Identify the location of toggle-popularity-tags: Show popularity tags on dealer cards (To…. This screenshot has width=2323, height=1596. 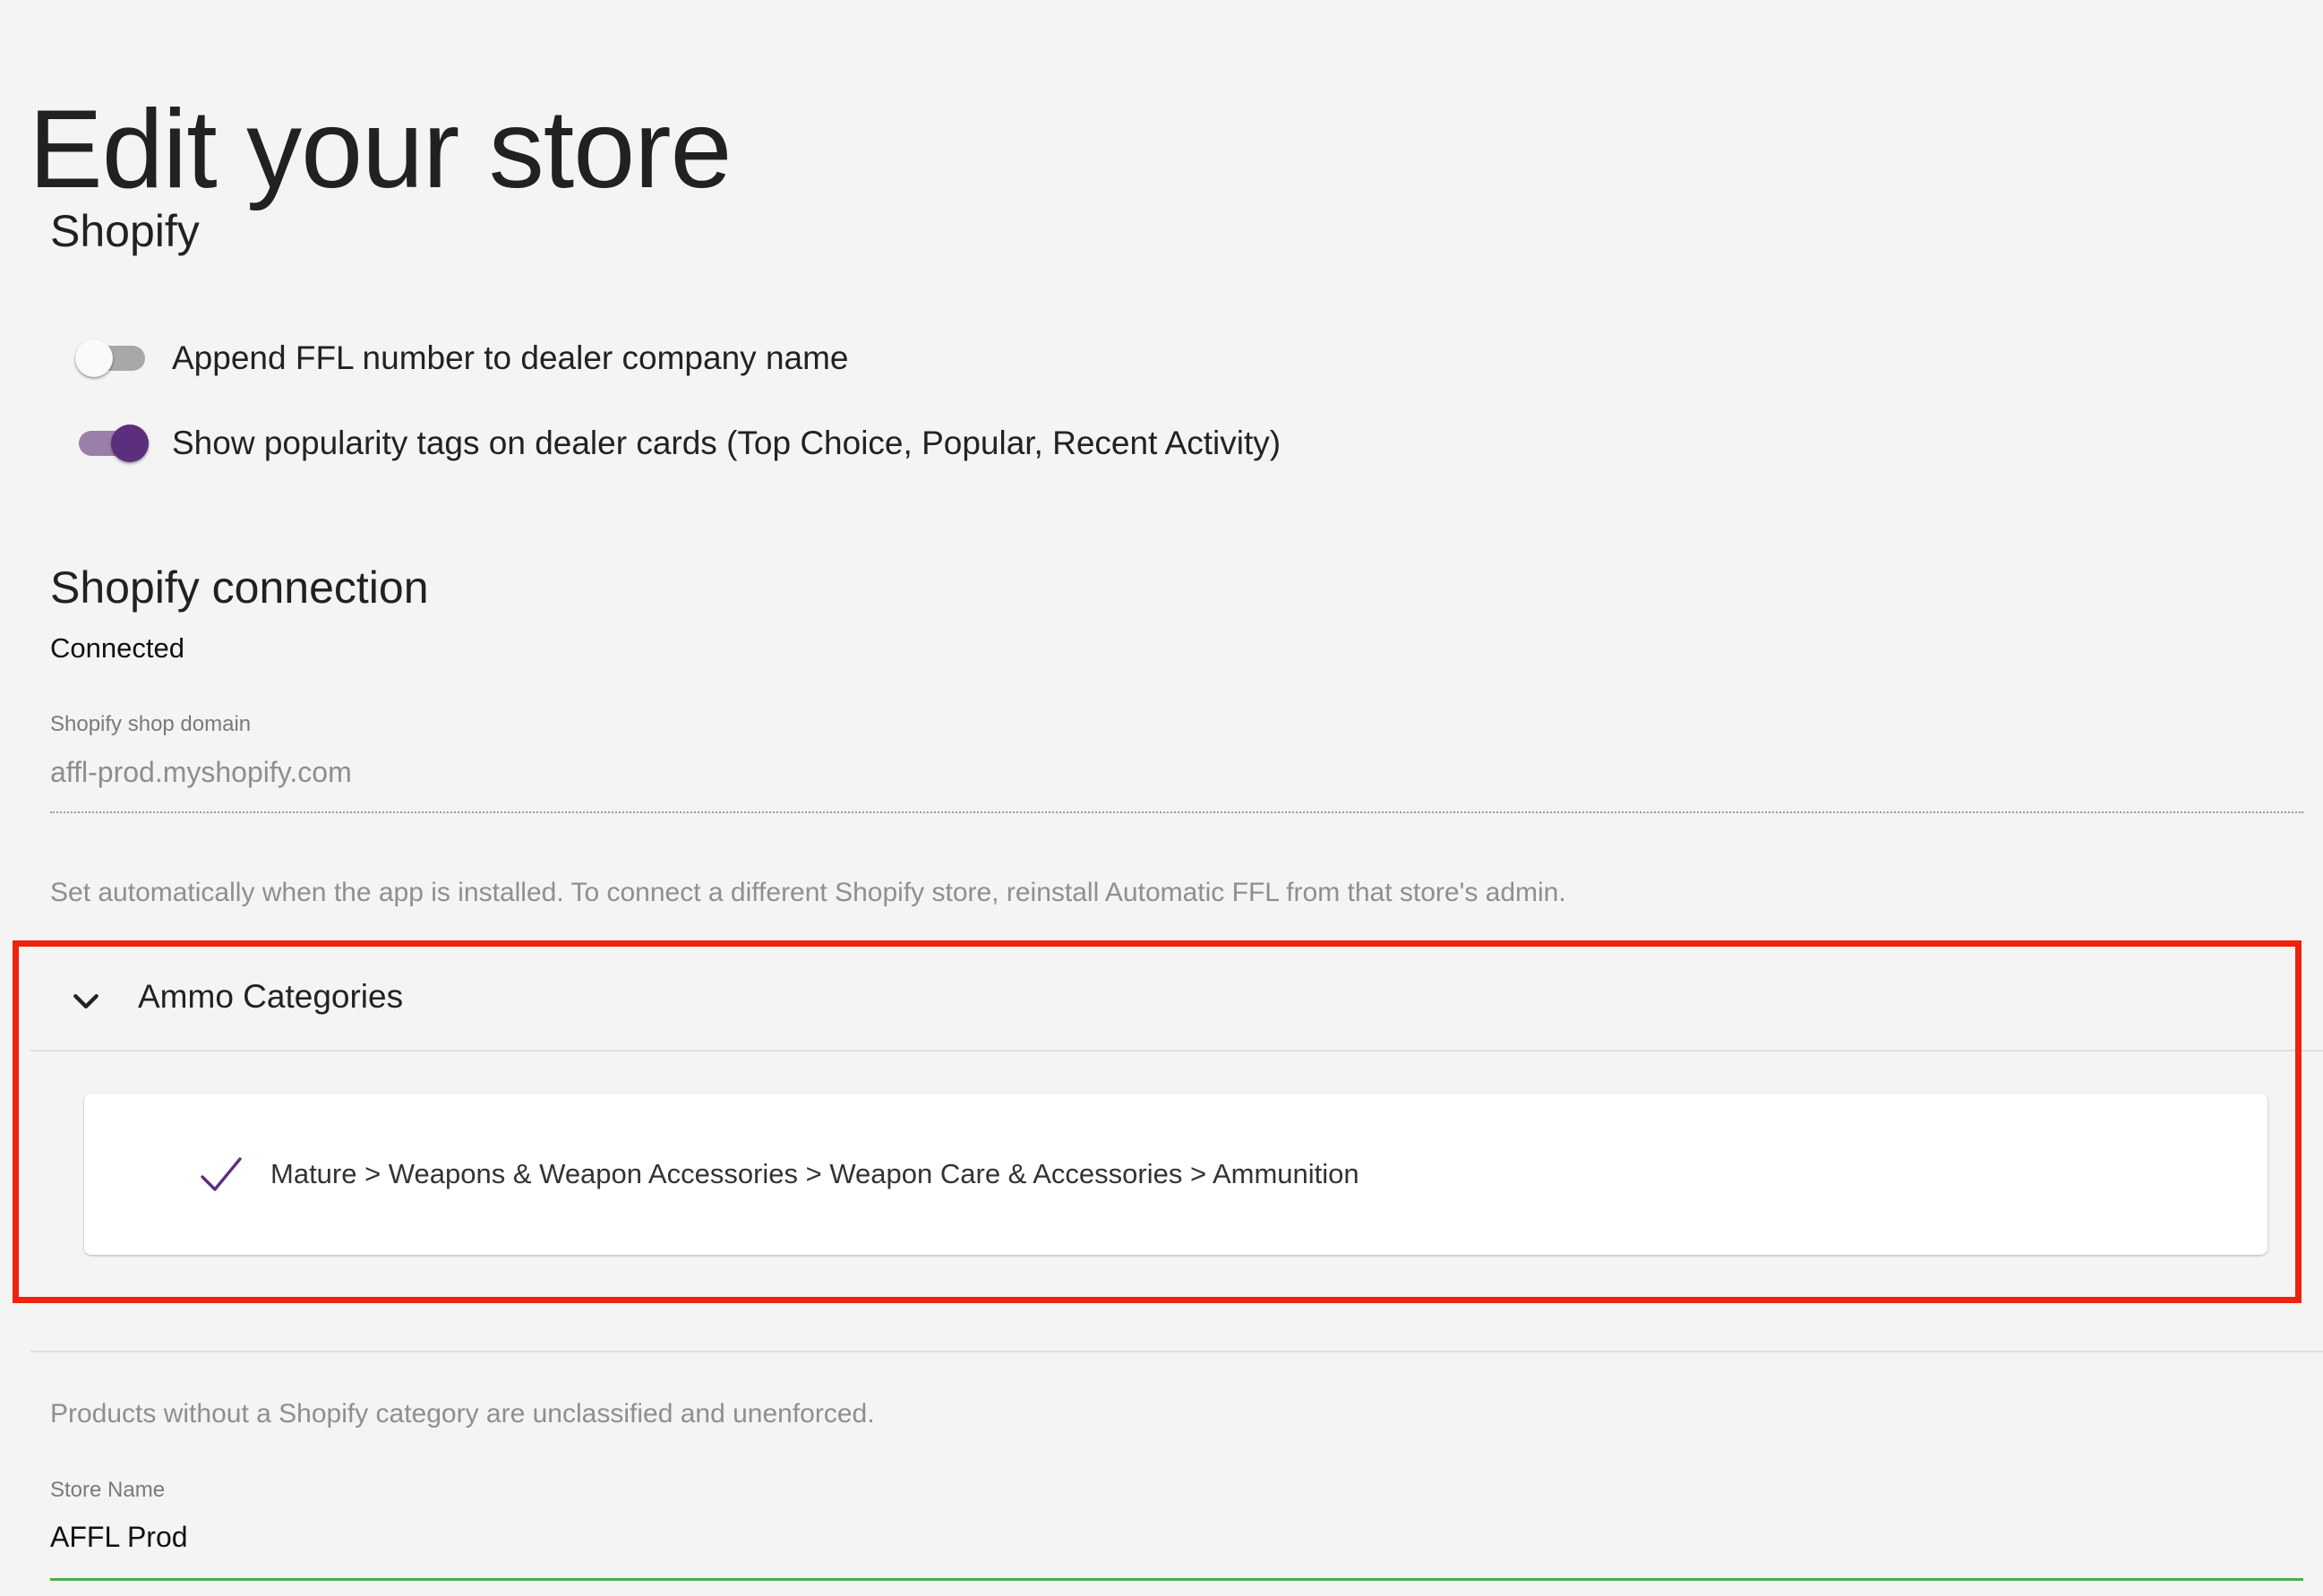
(678, 443).